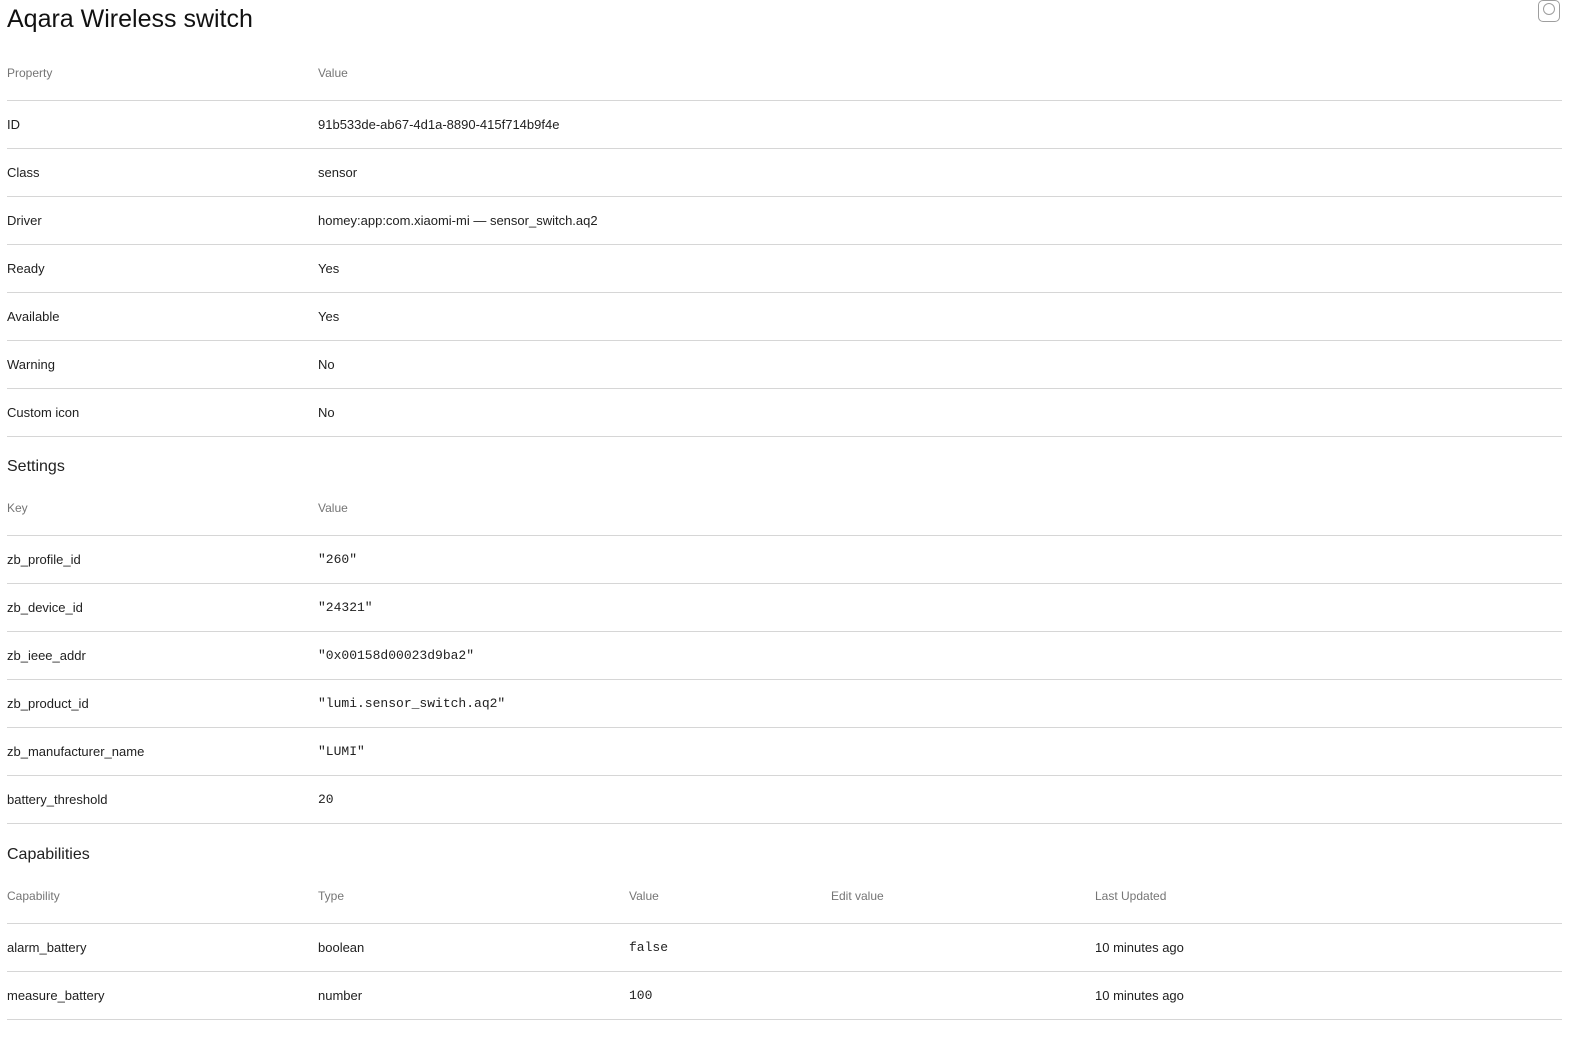  What do you see at coordinates (162, 268) in the screenshot?
I see `property-name: Ready` at bounding box center [162, 268].